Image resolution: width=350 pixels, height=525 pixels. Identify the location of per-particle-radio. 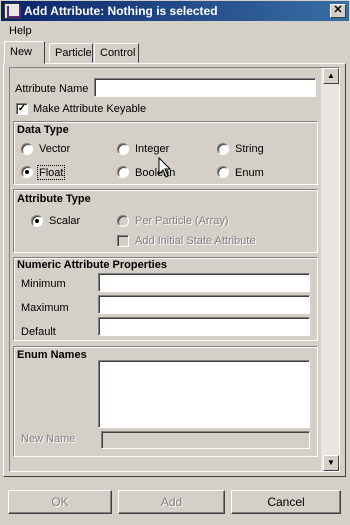
(123, 221).